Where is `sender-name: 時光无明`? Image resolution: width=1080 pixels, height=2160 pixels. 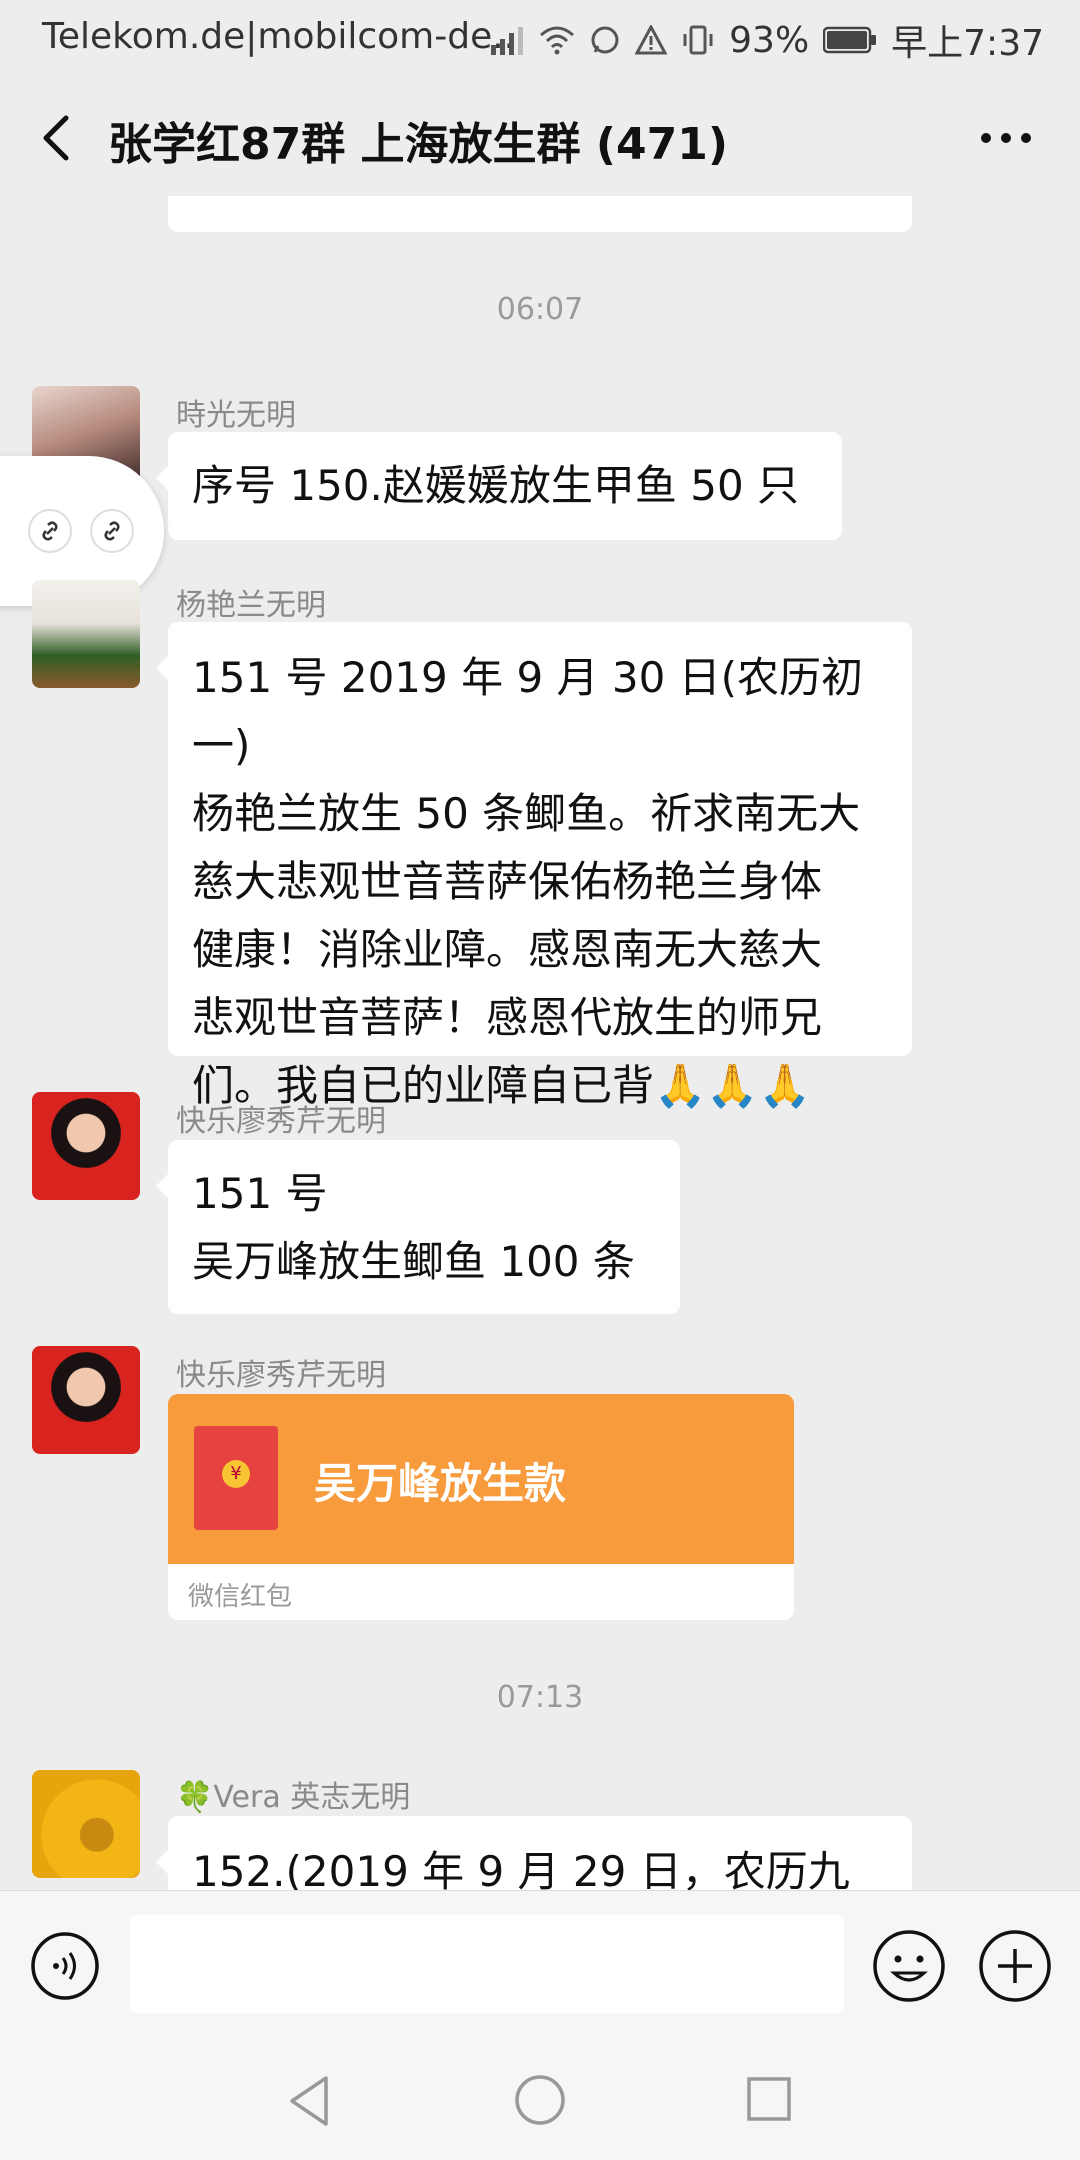 sender-name: 時光无明 is located at coordinates (236, 415).